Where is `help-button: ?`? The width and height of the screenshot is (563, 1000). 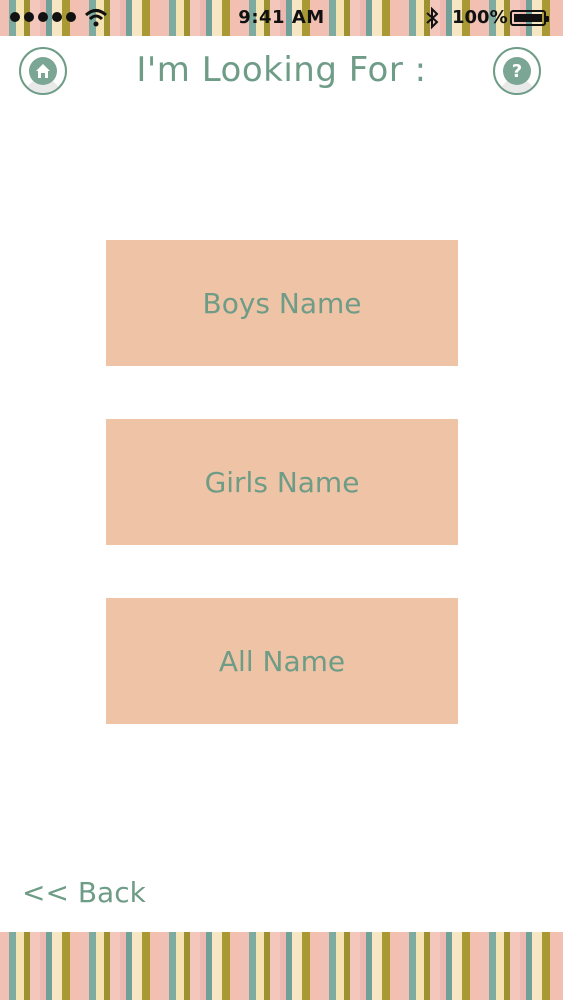 help-button: ? is located at coordinates (517, 71).